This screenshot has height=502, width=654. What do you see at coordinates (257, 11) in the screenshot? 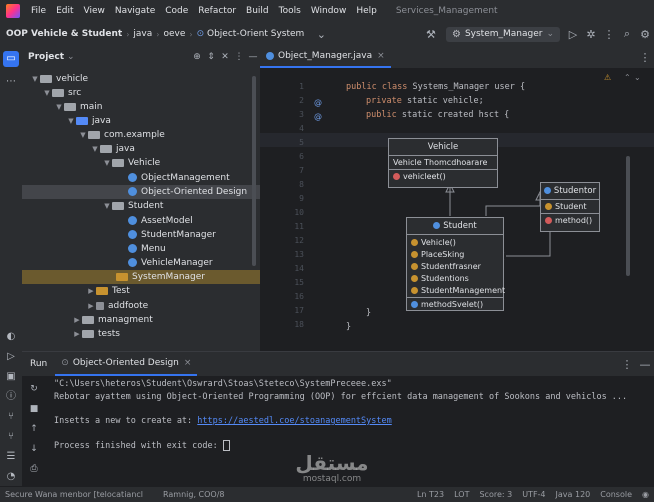
I see `menu-build: Build` at bounding box center [257, 11].